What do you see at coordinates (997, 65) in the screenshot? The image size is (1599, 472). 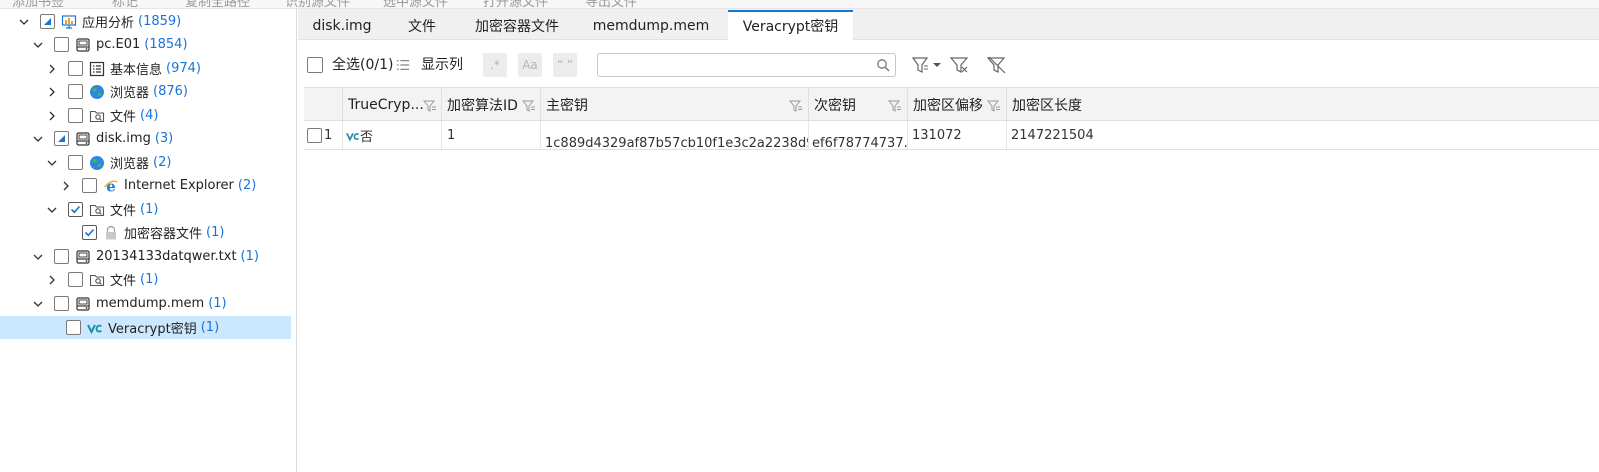 I see `filter-off-icon` at bounding box center [997, 65].